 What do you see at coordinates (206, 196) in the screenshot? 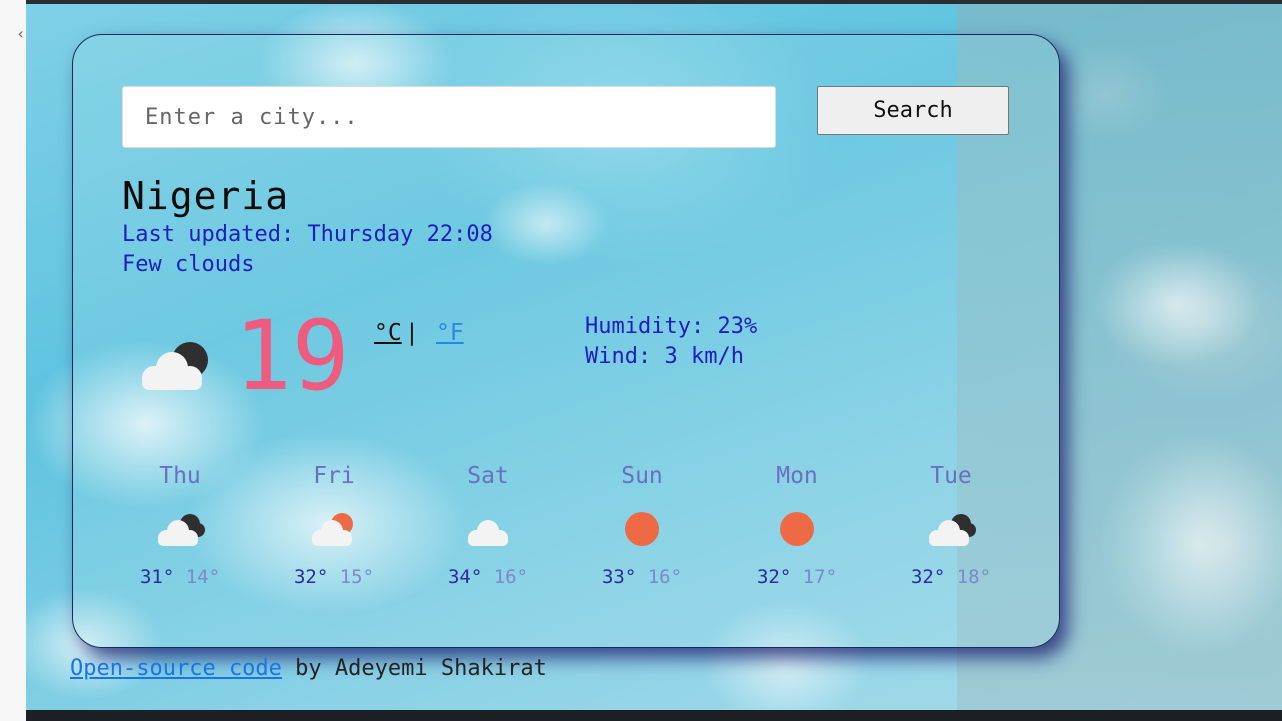
I see `city-name: Nigeria` at bounding box center [206, 196].